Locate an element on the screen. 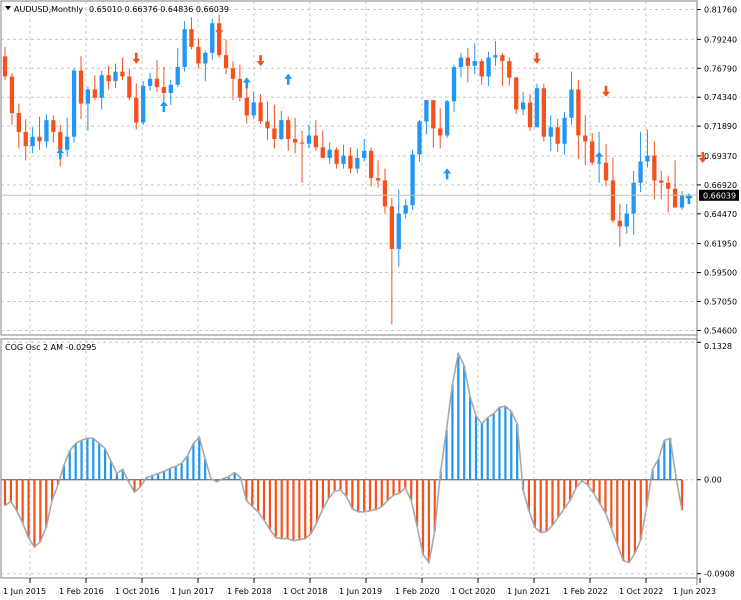  time-tick-label: 1 Oct 2018 is located at coordinates (305, 591).